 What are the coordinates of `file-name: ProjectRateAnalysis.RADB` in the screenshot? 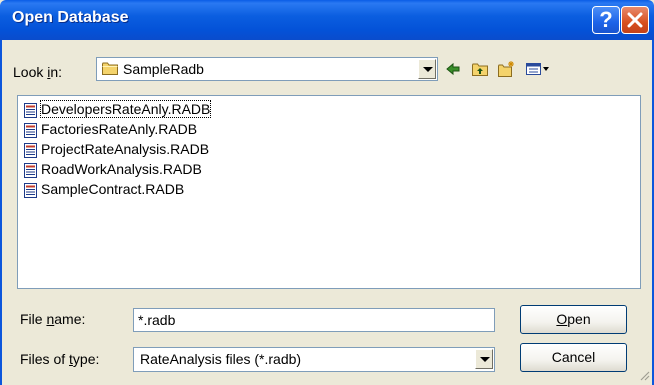 It's located at (125, 149).